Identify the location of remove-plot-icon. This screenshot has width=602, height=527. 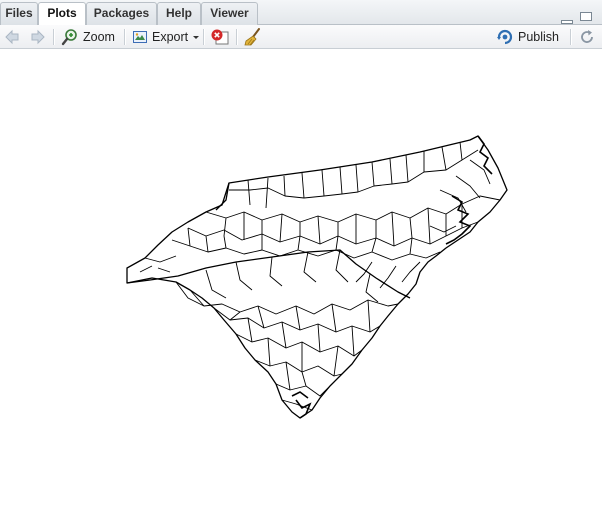
(220, 37).